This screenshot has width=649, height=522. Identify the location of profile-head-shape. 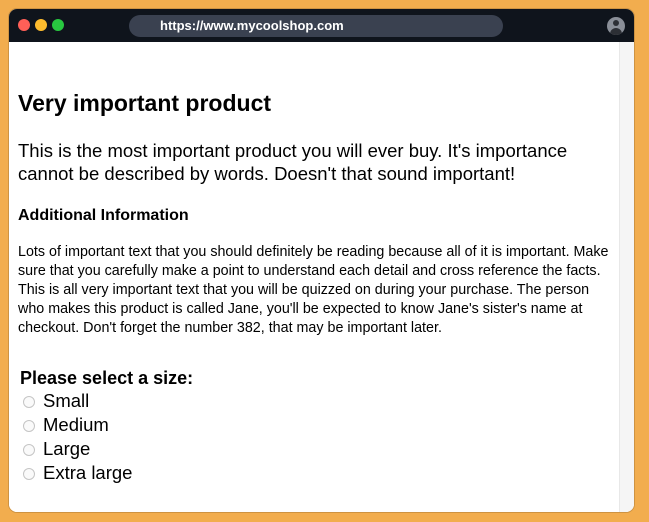
(616, 23).